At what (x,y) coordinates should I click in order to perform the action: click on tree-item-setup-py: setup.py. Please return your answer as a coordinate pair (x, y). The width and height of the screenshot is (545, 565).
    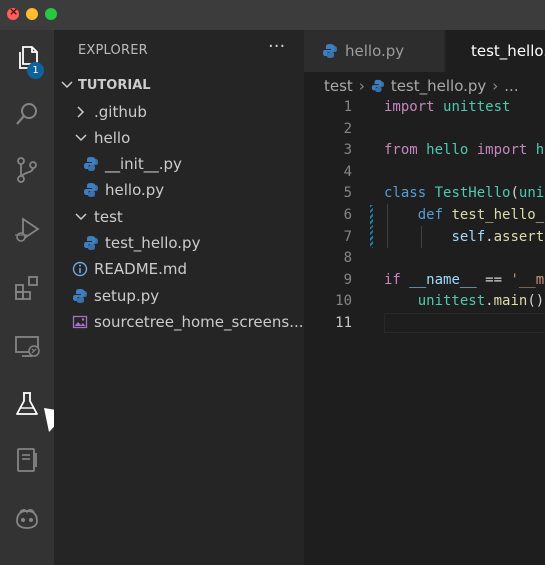
    Looking at the image, I should click on (179, 296).